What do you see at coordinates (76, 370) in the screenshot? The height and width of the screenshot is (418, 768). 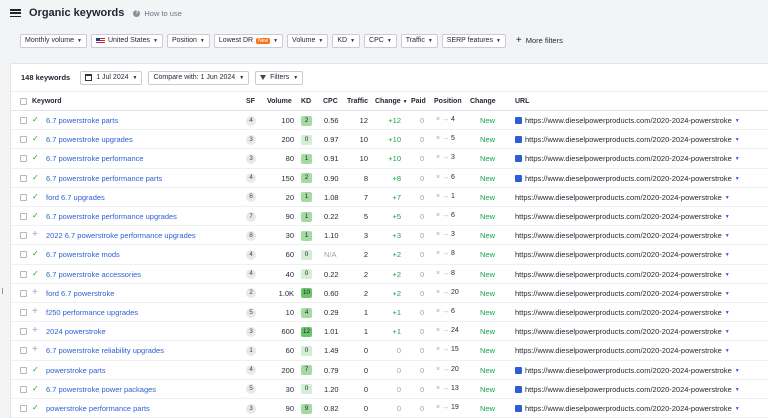 I see `keyword-link: powerstroke parts` at bounding box center [76, 370].